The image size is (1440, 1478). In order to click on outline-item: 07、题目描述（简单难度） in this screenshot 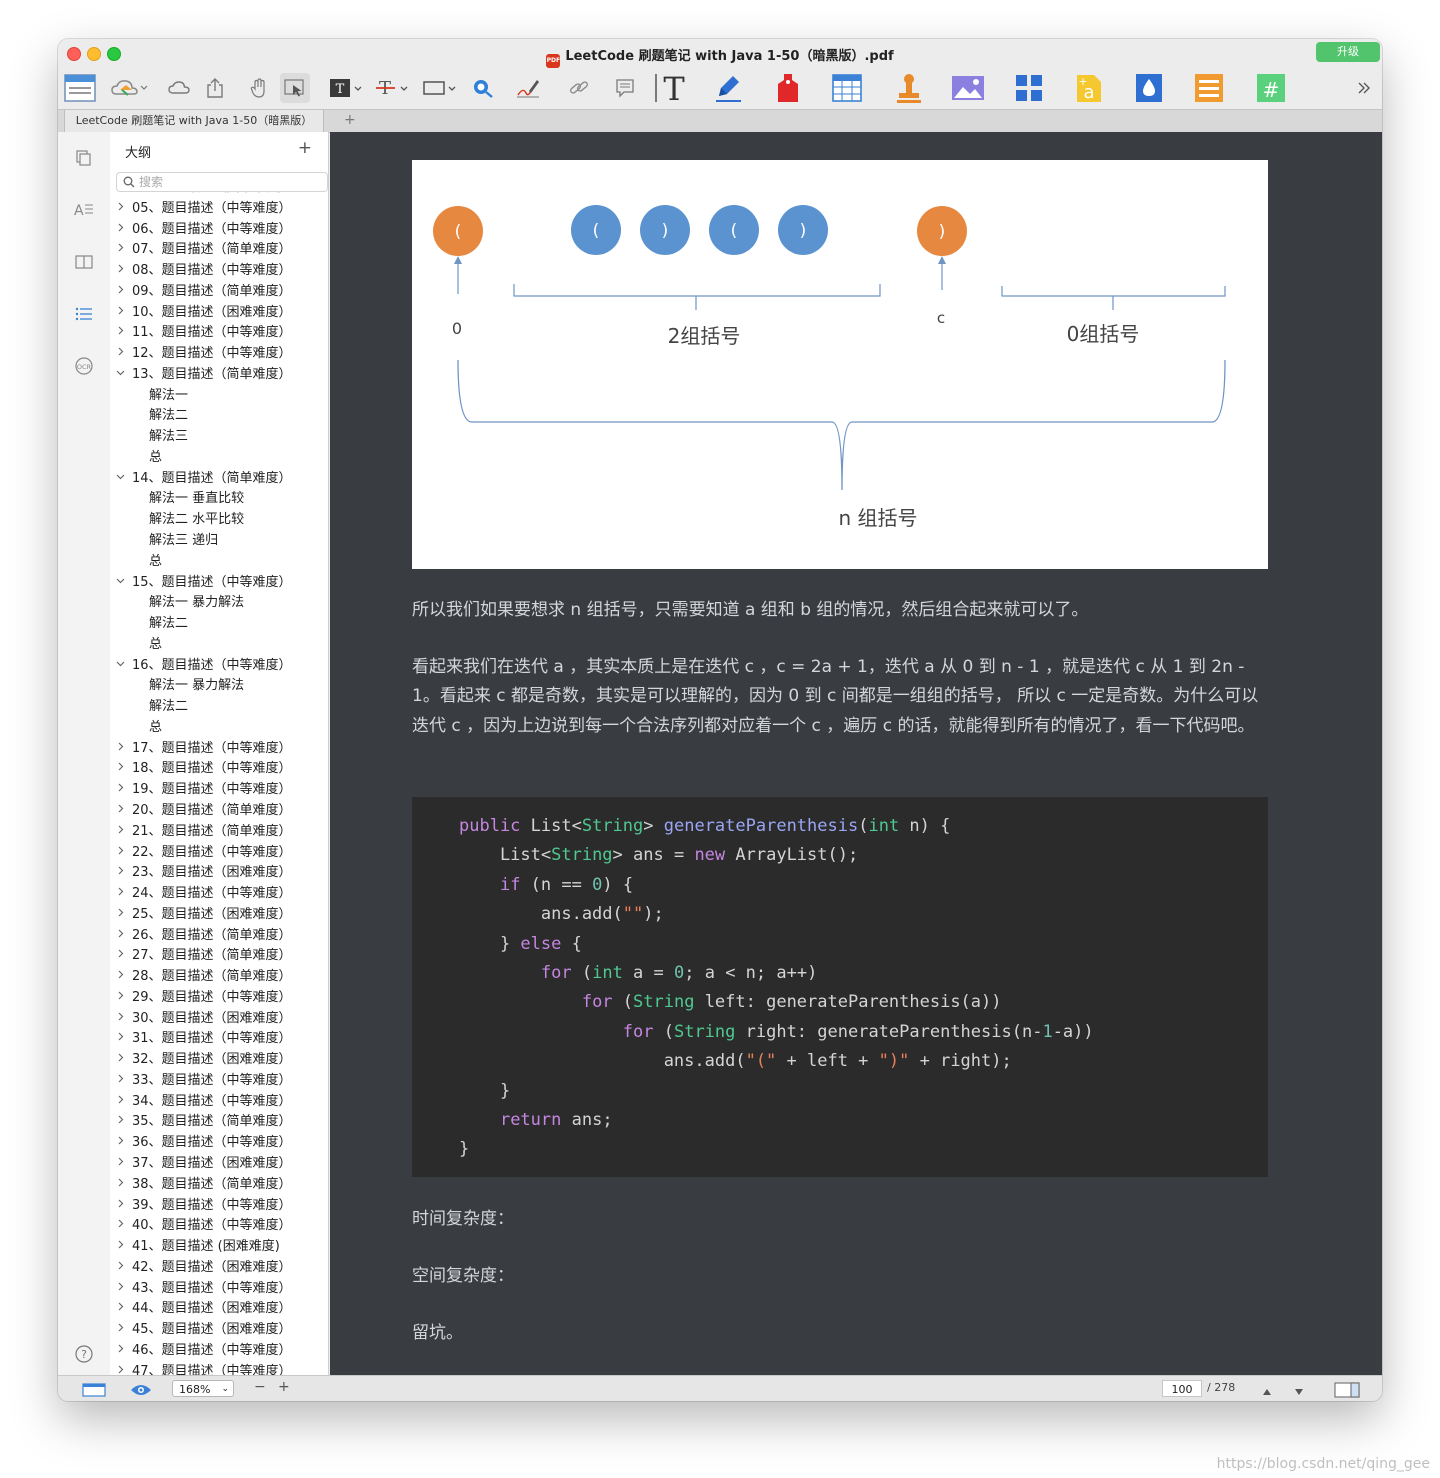, I will do `click(219, 250)`.